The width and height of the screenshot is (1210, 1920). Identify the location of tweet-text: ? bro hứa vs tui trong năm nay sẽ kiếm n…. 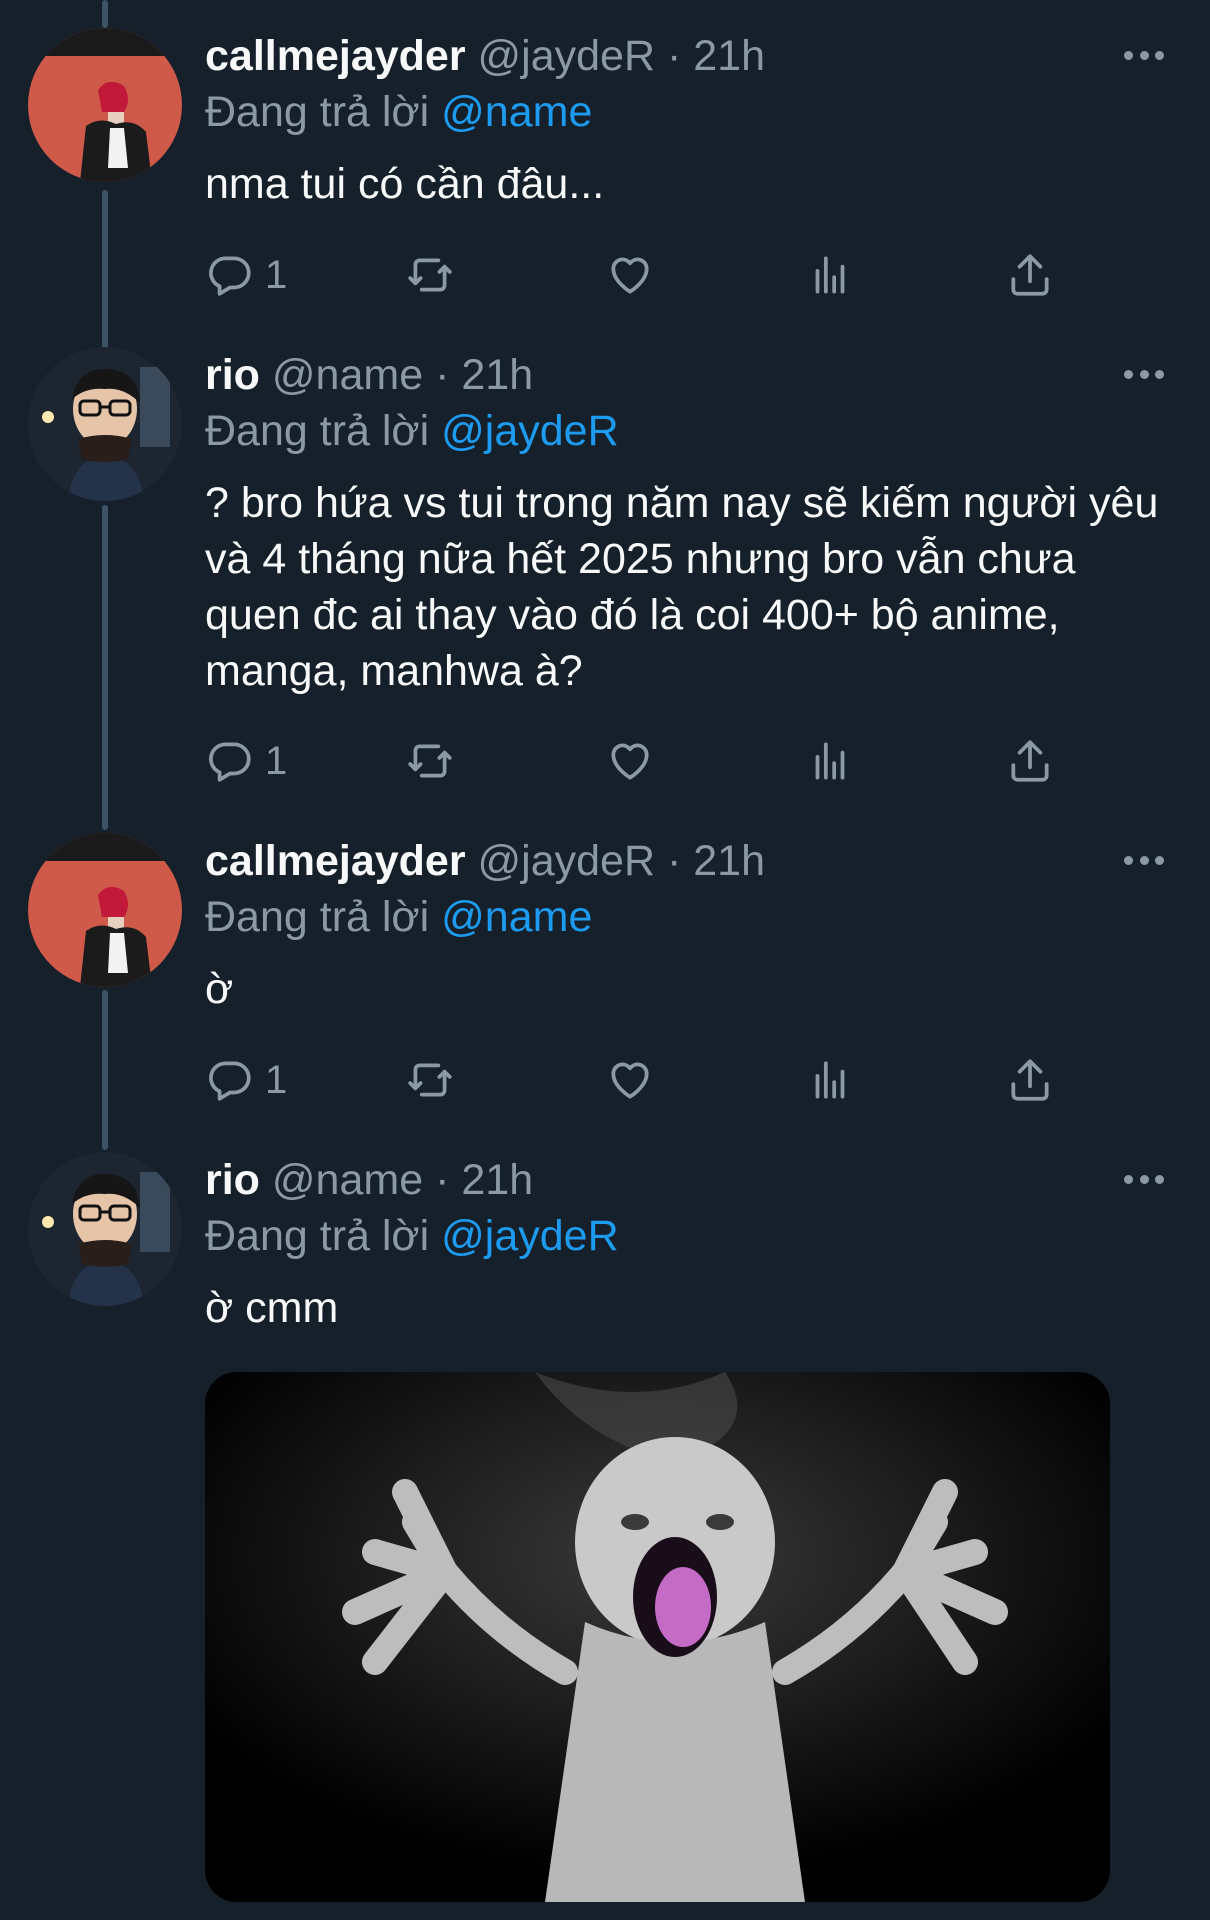
(688, 587).